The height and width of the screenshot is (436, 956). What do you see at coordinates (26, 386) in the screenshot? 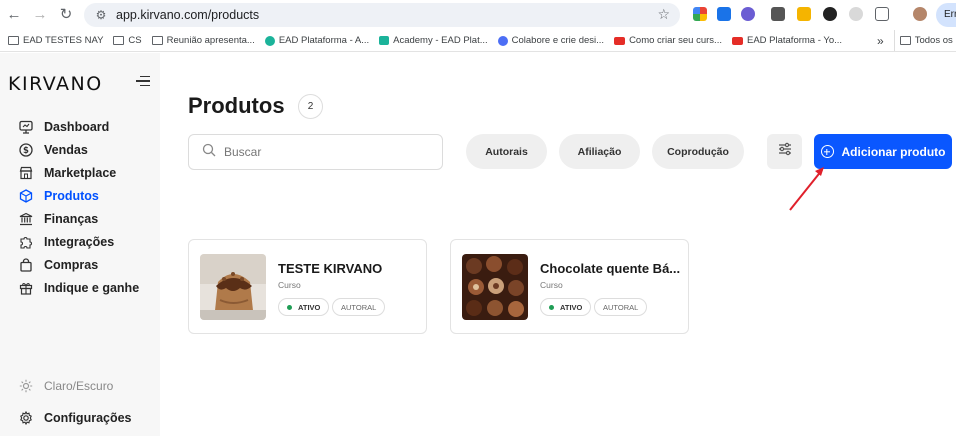
I see `sun-icon` at bounding box center [26, 386].